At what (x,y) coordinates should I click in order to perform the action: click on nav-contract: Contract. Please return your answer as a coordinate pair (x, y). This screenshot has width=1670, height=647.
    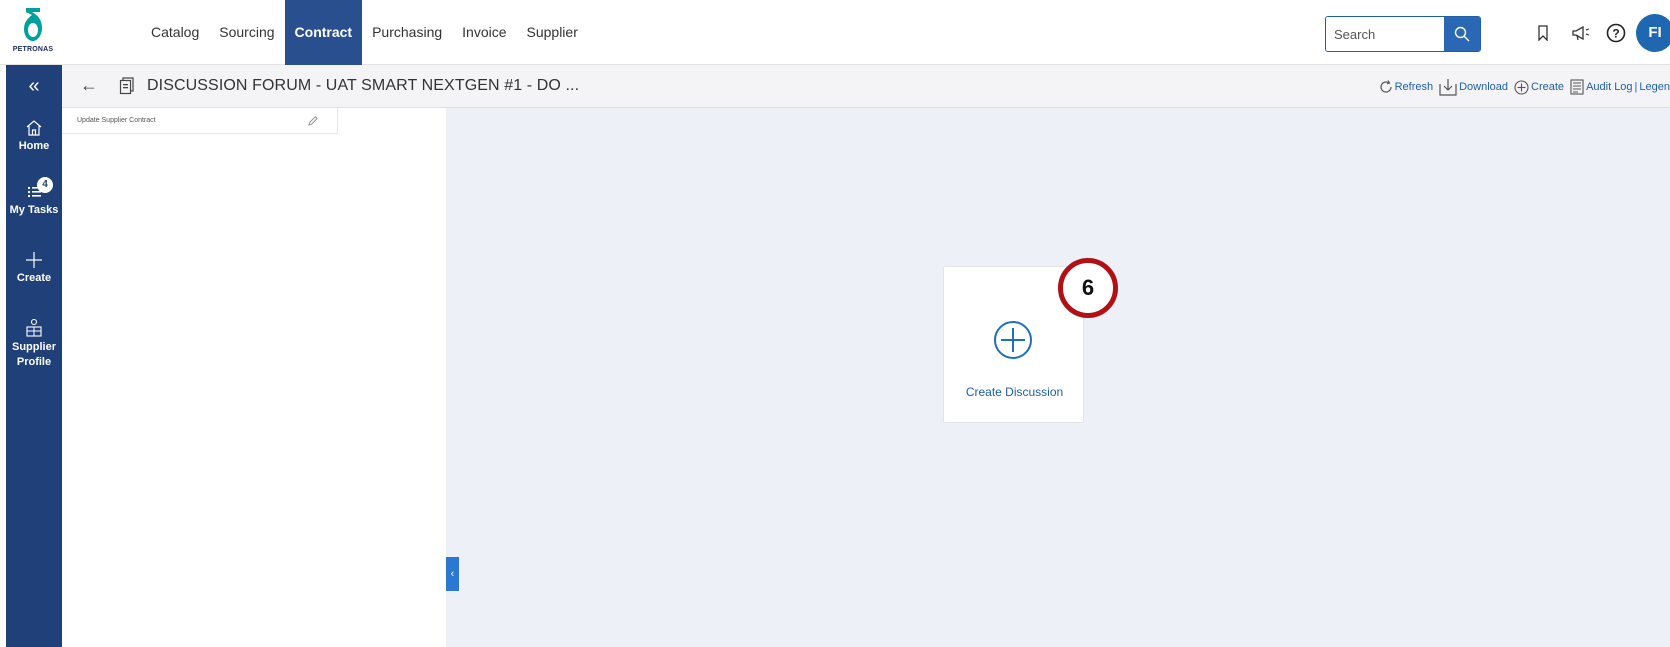
    Looking at the image, I should click on (323, 32).